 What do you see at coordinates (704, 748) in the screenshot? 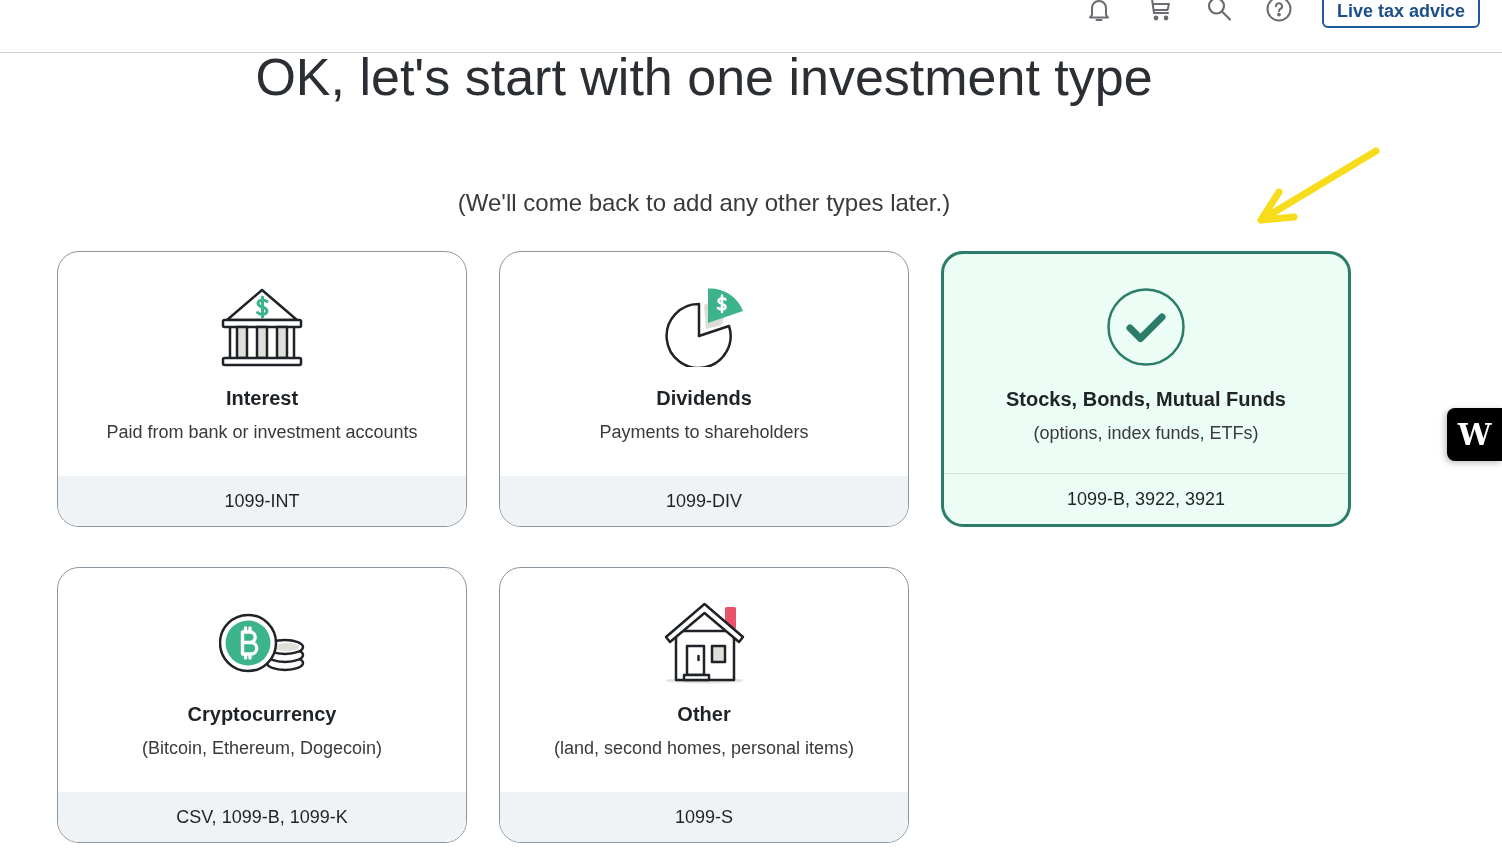
I see `card-description: (land, second homes, personal items)` at bounding box center [704, 748].